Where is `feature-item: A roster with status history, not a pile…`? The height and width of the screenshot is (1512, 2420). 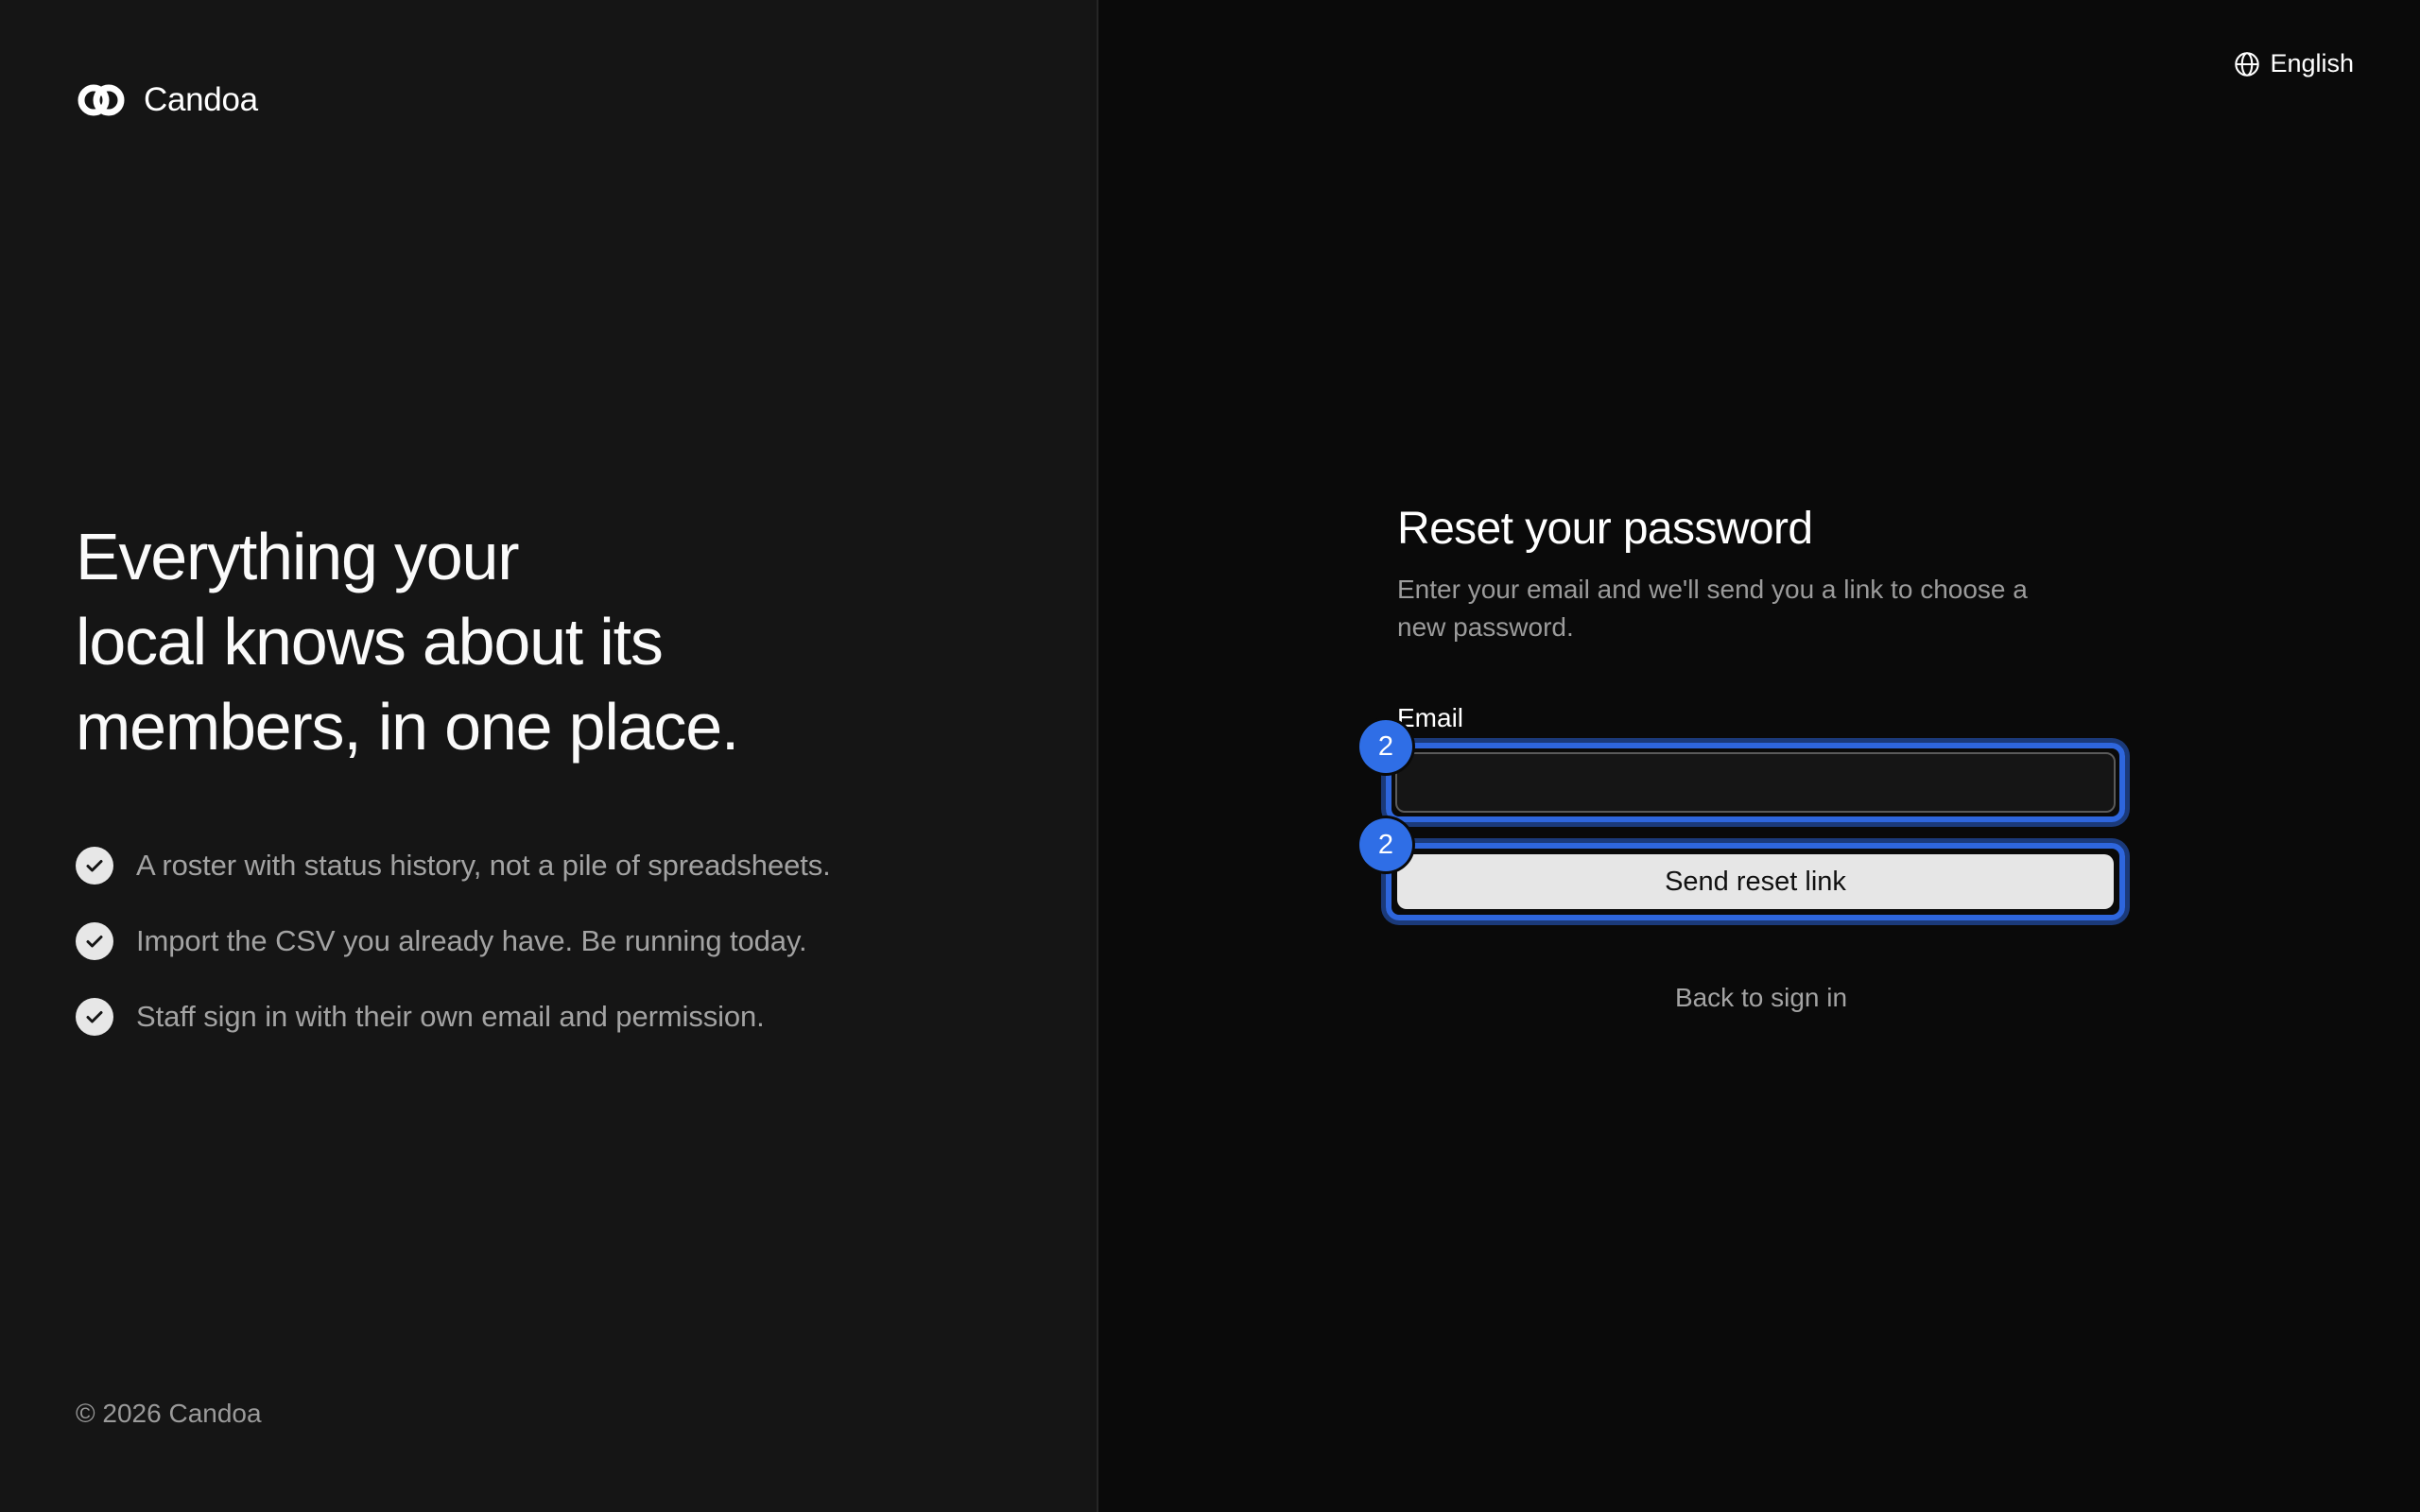 feature-item: A roster with status history, not a pile… is located at coordinates (453, 865).